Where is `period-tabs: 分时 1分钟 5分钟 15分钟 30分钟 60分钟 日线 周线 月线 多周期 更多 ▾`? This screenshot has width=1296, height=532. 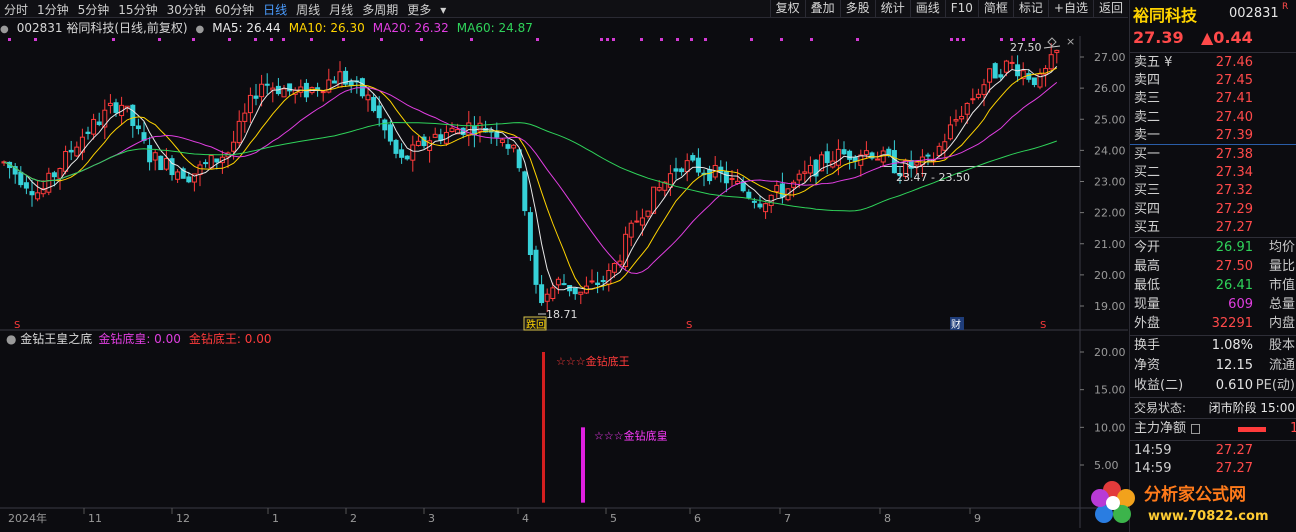
period-tabs: 分时 1分钟 5分钟 15分钟 30分钟 60分钟 日线 周线 月线 多周期 更多 ▾ is located at coordinates (229, 9).